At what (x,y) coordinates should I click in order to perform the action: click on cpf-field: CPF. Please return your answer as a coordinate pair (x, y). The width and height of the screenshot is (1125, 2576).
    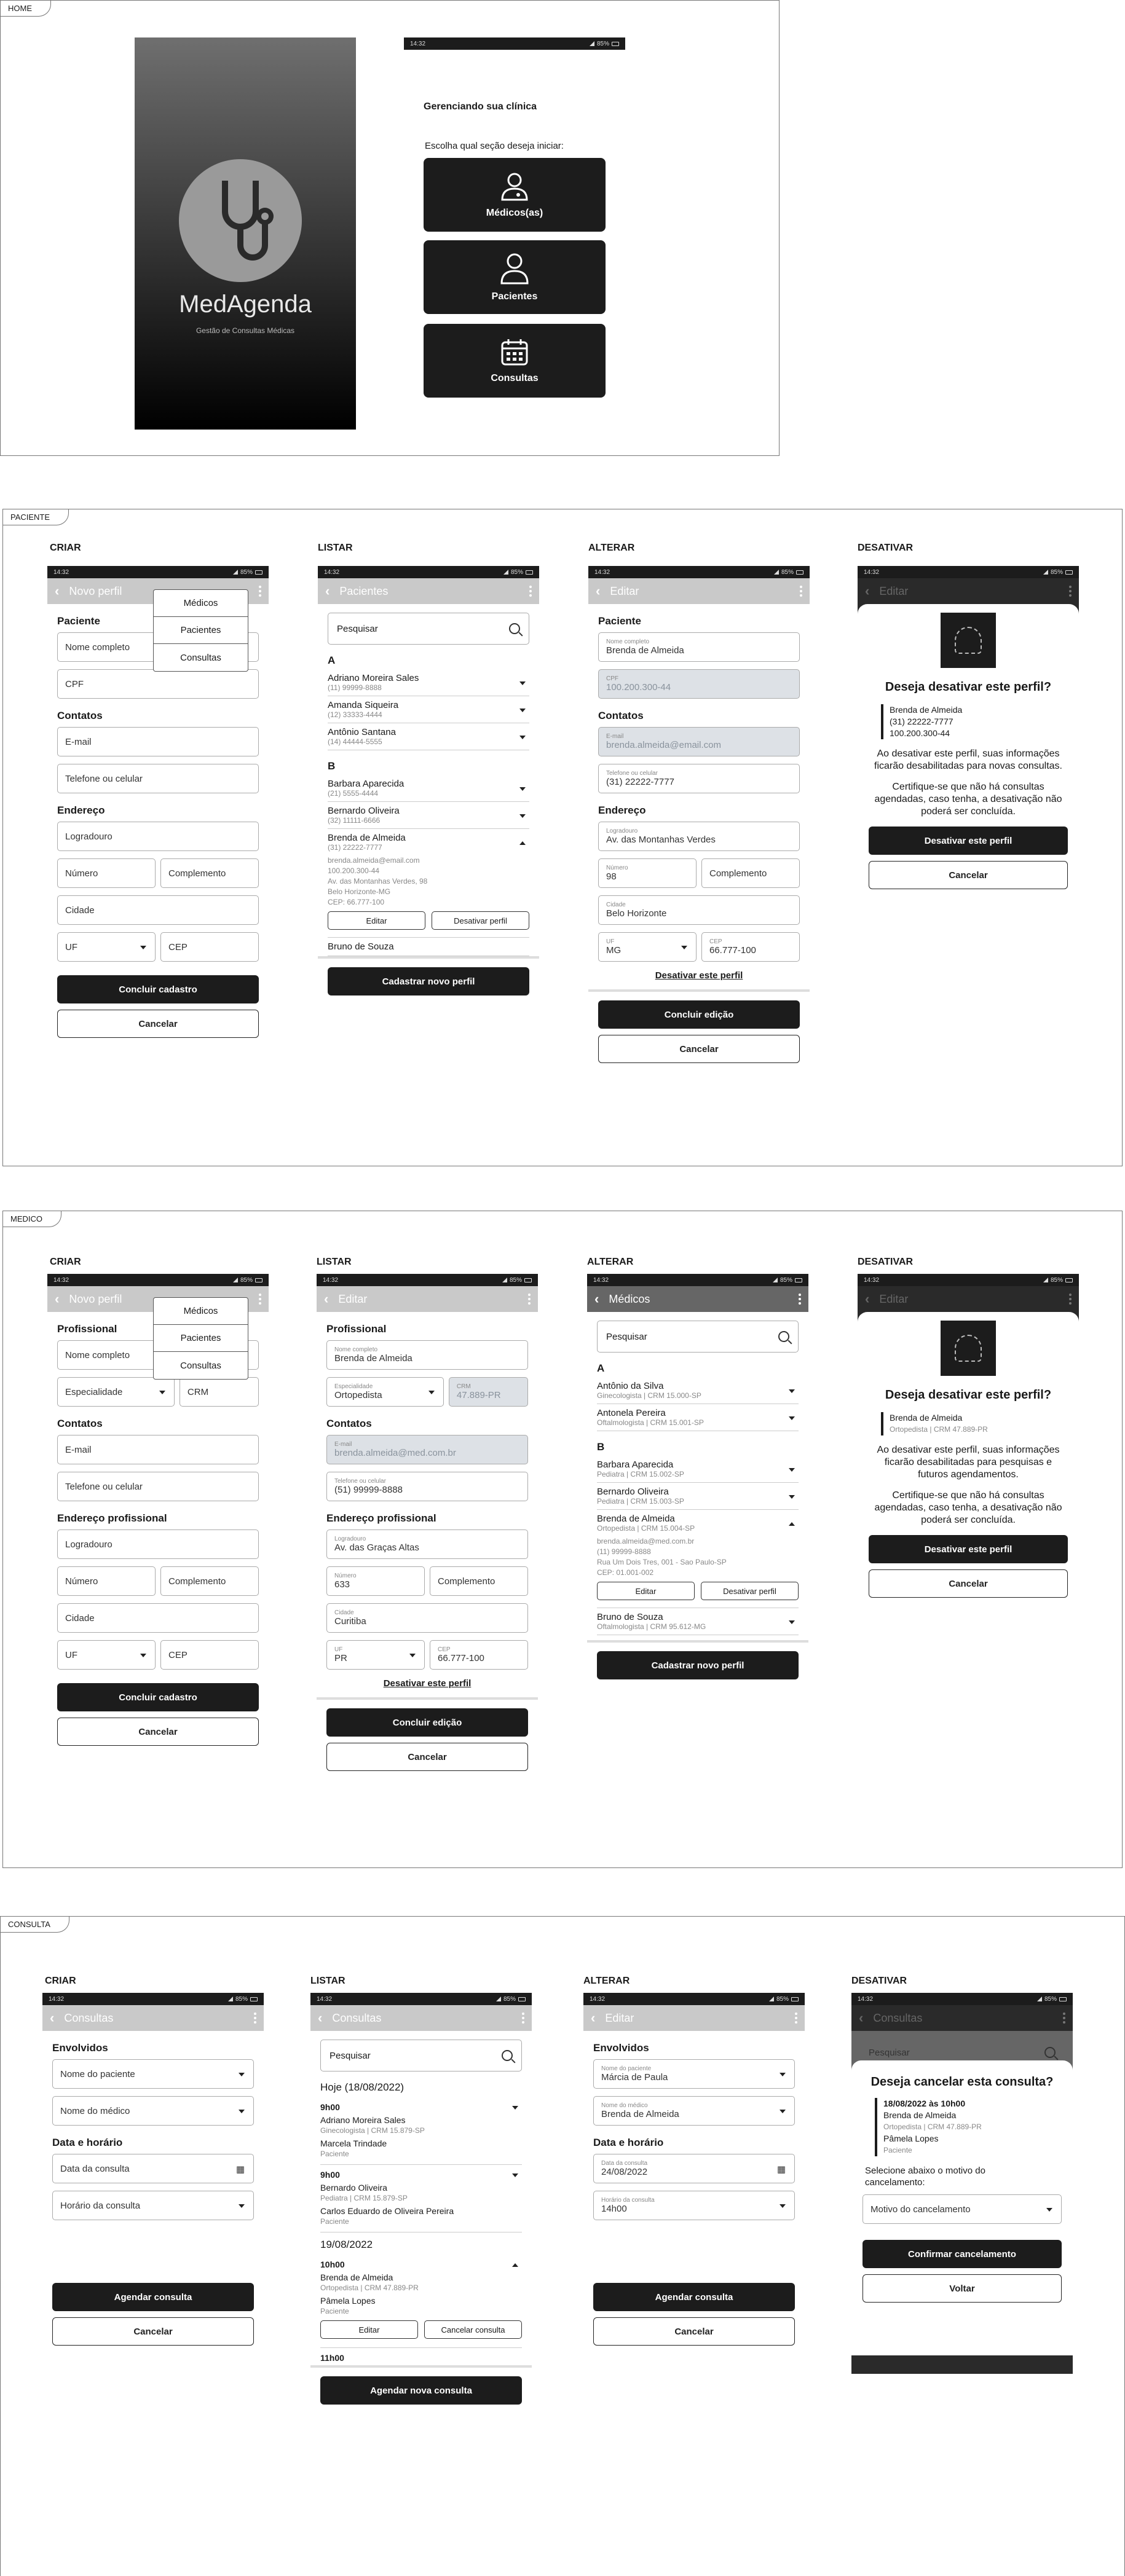
    Looking at the image, I should click on (158, 684).